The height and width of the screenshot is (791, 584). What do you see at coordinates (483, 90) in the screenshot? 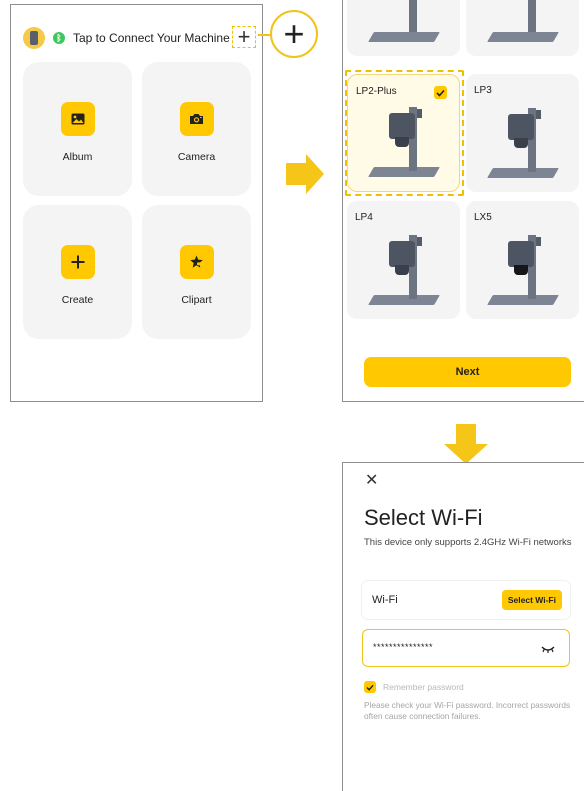
I see `model-name: LP3` at bounding box center [483, 90].